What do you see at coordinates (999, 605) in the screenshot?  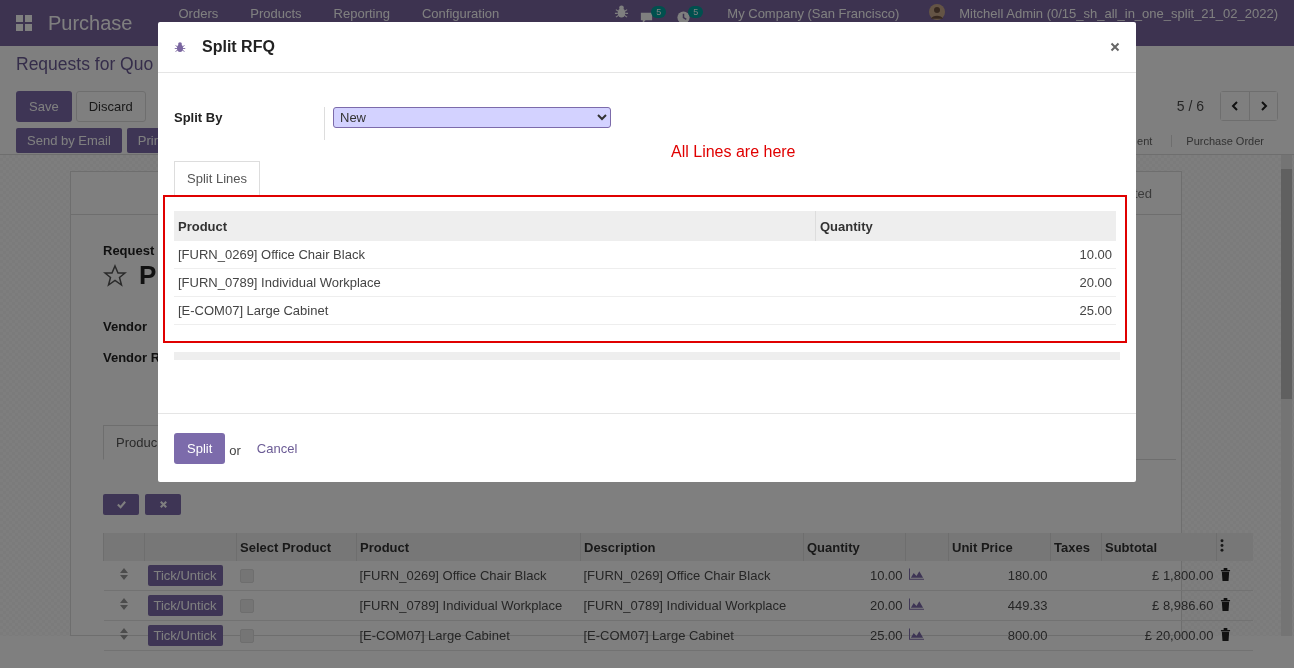 I see `table-cell: 449.33` at bounding box center [999, 605].